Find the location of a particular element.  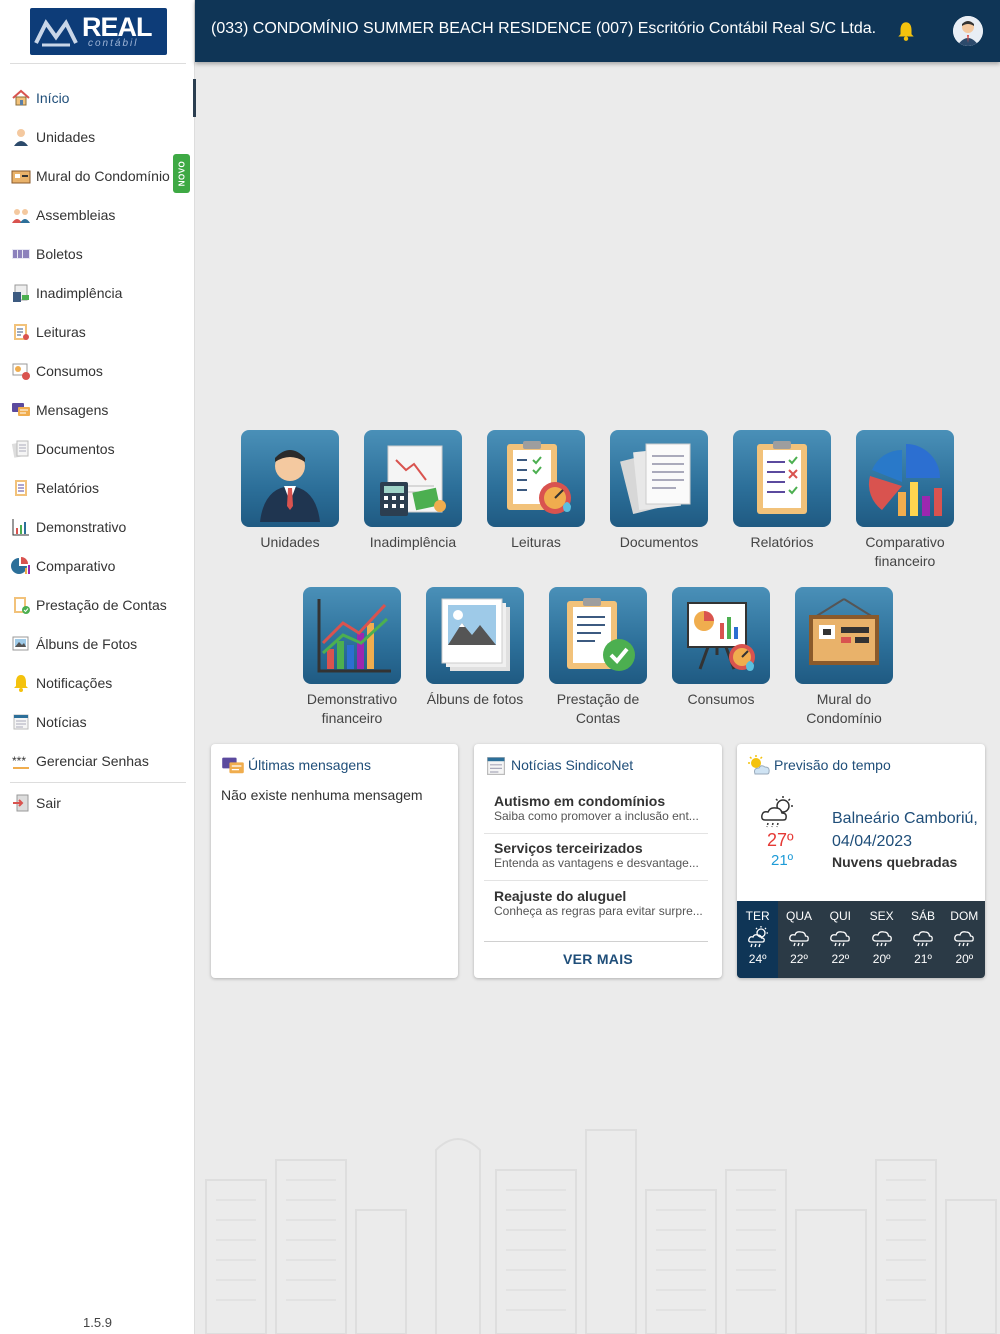

sidebar-item-label: Consumos is located at coordinates (69, 370).